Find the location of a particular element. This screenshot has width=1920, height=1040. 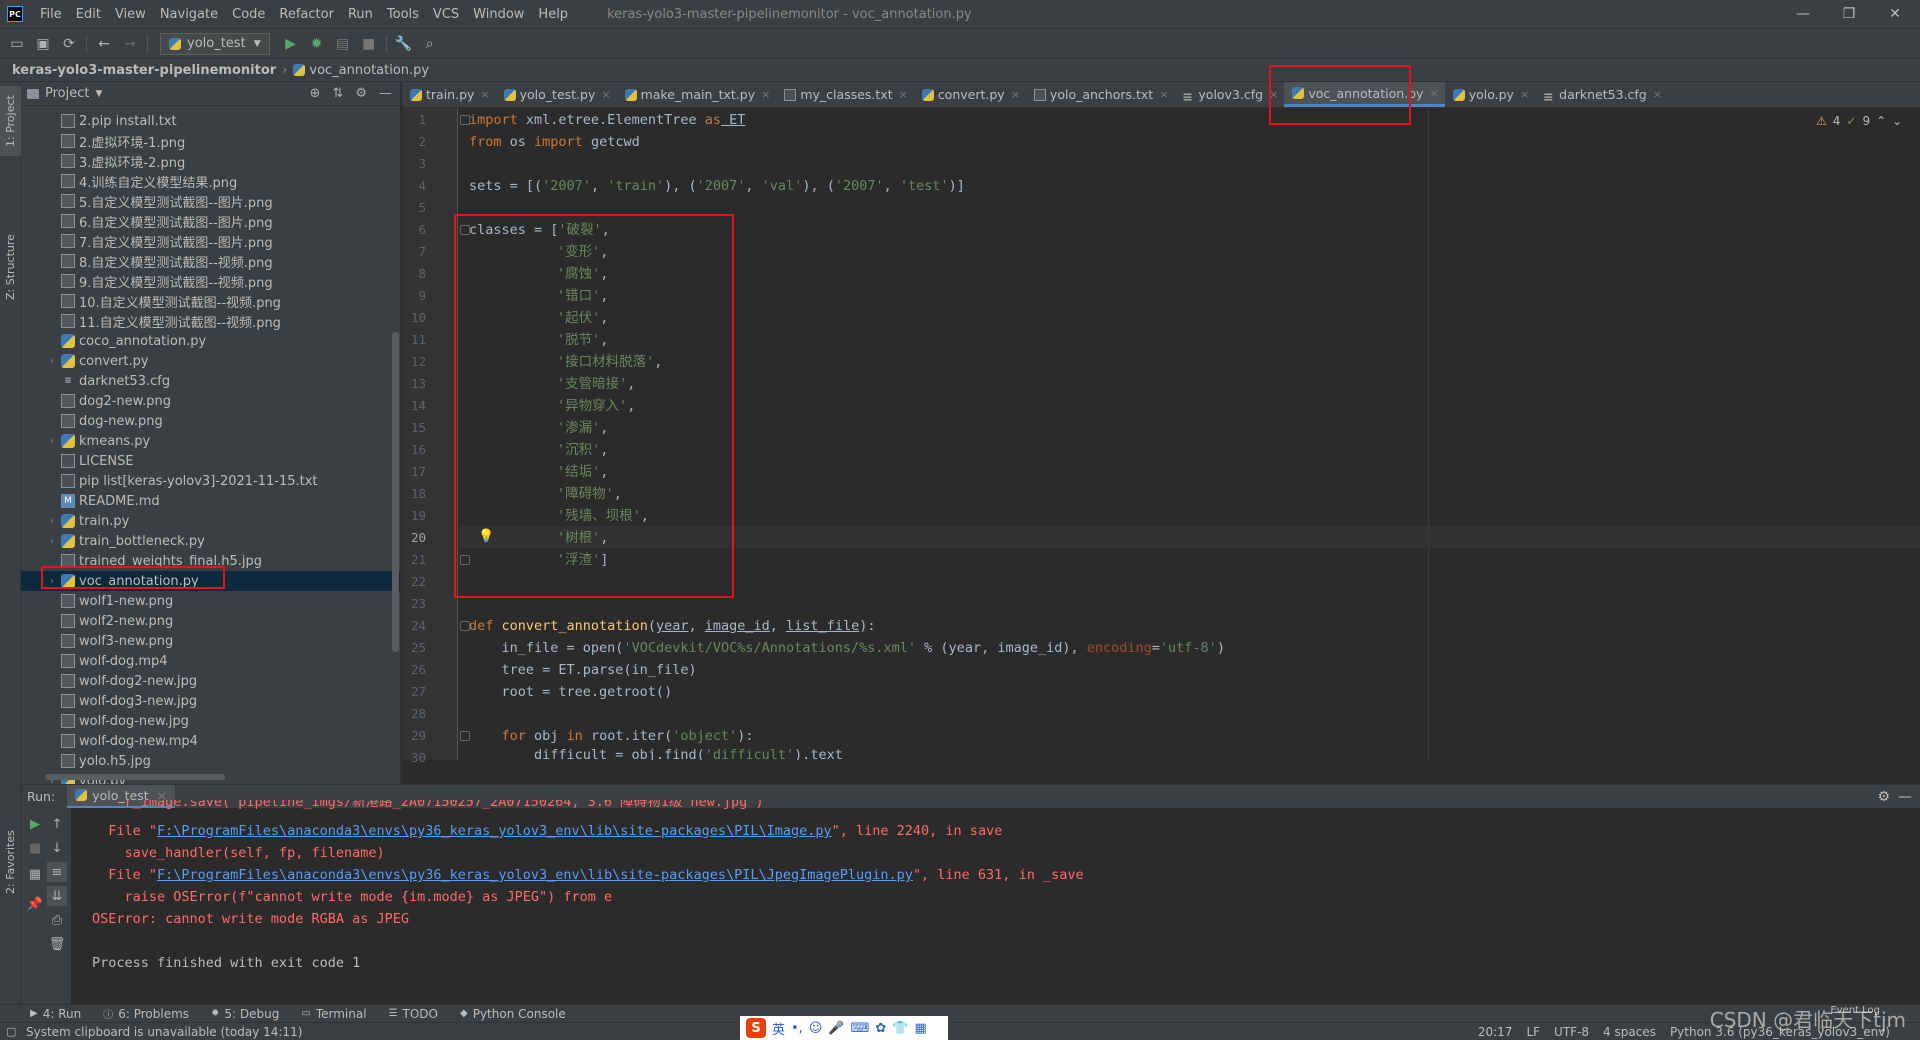

code-line: '树根', is located at coordinates (582, 538).